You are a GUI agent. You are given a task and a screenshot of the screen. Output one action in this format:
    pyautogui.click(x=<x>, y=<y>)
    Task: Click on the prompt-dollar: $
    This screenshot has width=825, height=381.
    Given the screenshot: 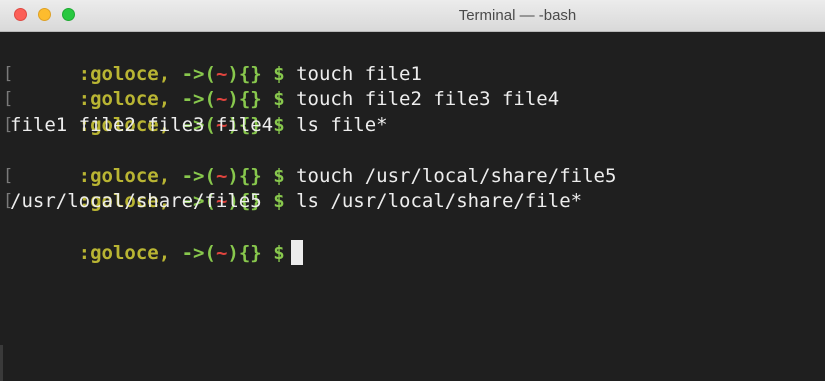 What is the action you would take?
    pyautogui.click(x=279, y=253)
    